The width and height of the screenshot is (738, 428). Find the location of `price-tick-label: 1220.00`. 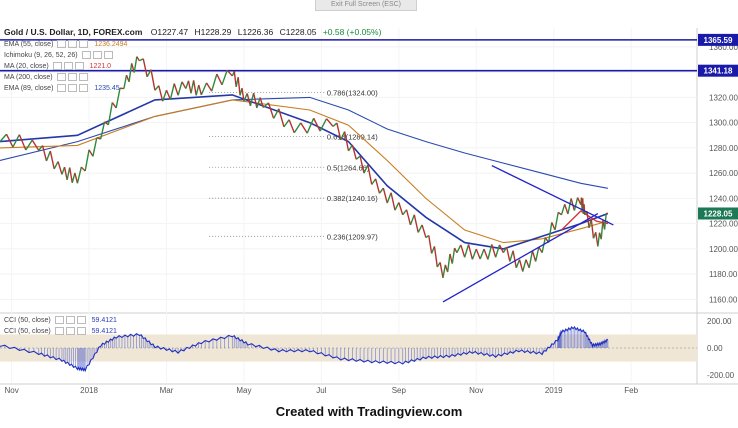

price-tick-label: 1220.00 is located at coordinates (723, 224).